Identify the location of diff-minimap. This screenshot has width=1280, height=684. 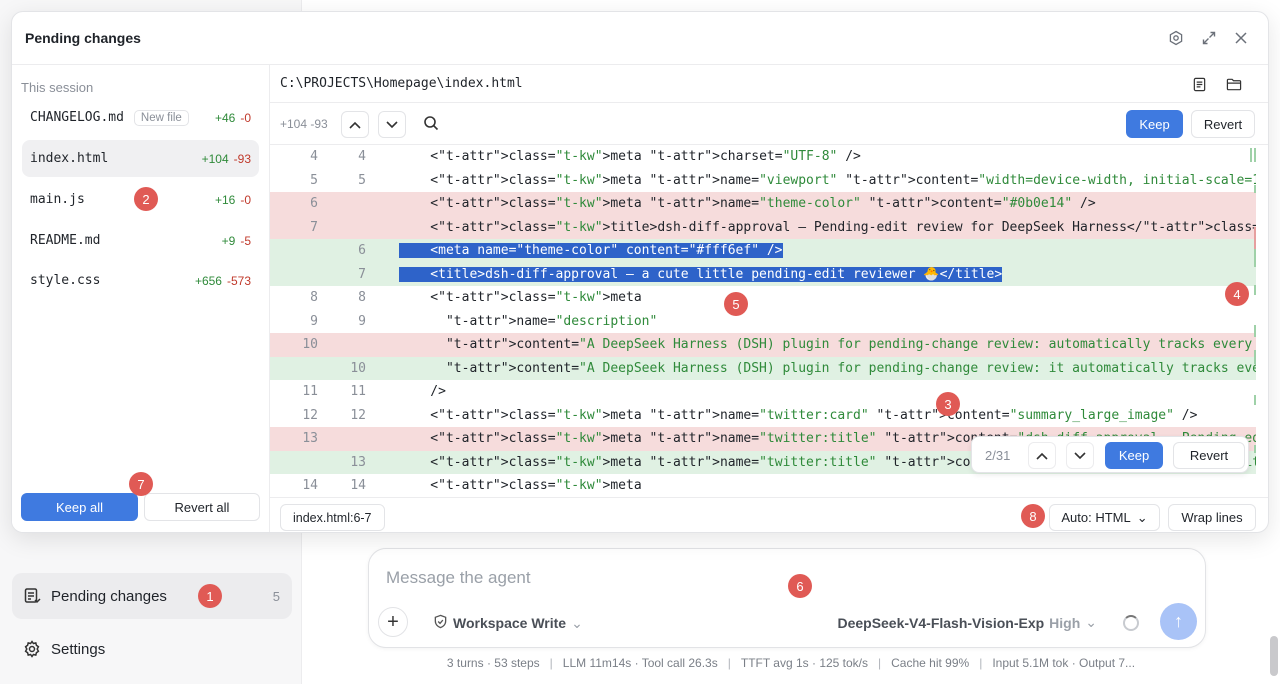
(1252, 321).